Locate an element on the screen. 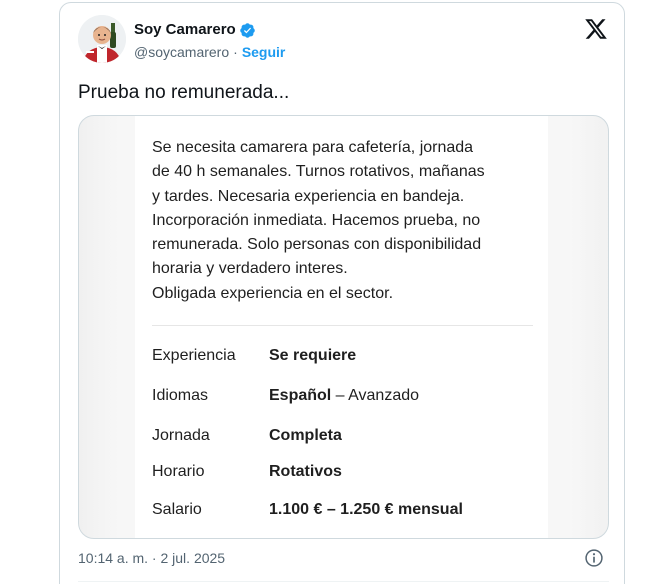 The height and width of the screenshot is (584, 670). detail-value: Español is located at coordinates (300, 395).